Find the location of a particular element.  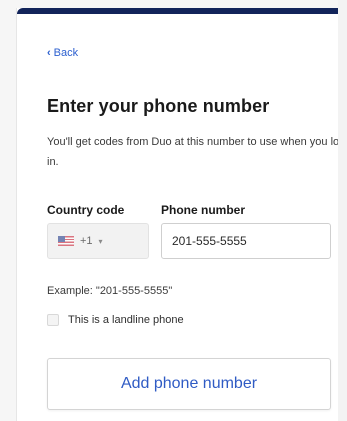

phone-number-label: Phone number is located at coordinates (203, 210).